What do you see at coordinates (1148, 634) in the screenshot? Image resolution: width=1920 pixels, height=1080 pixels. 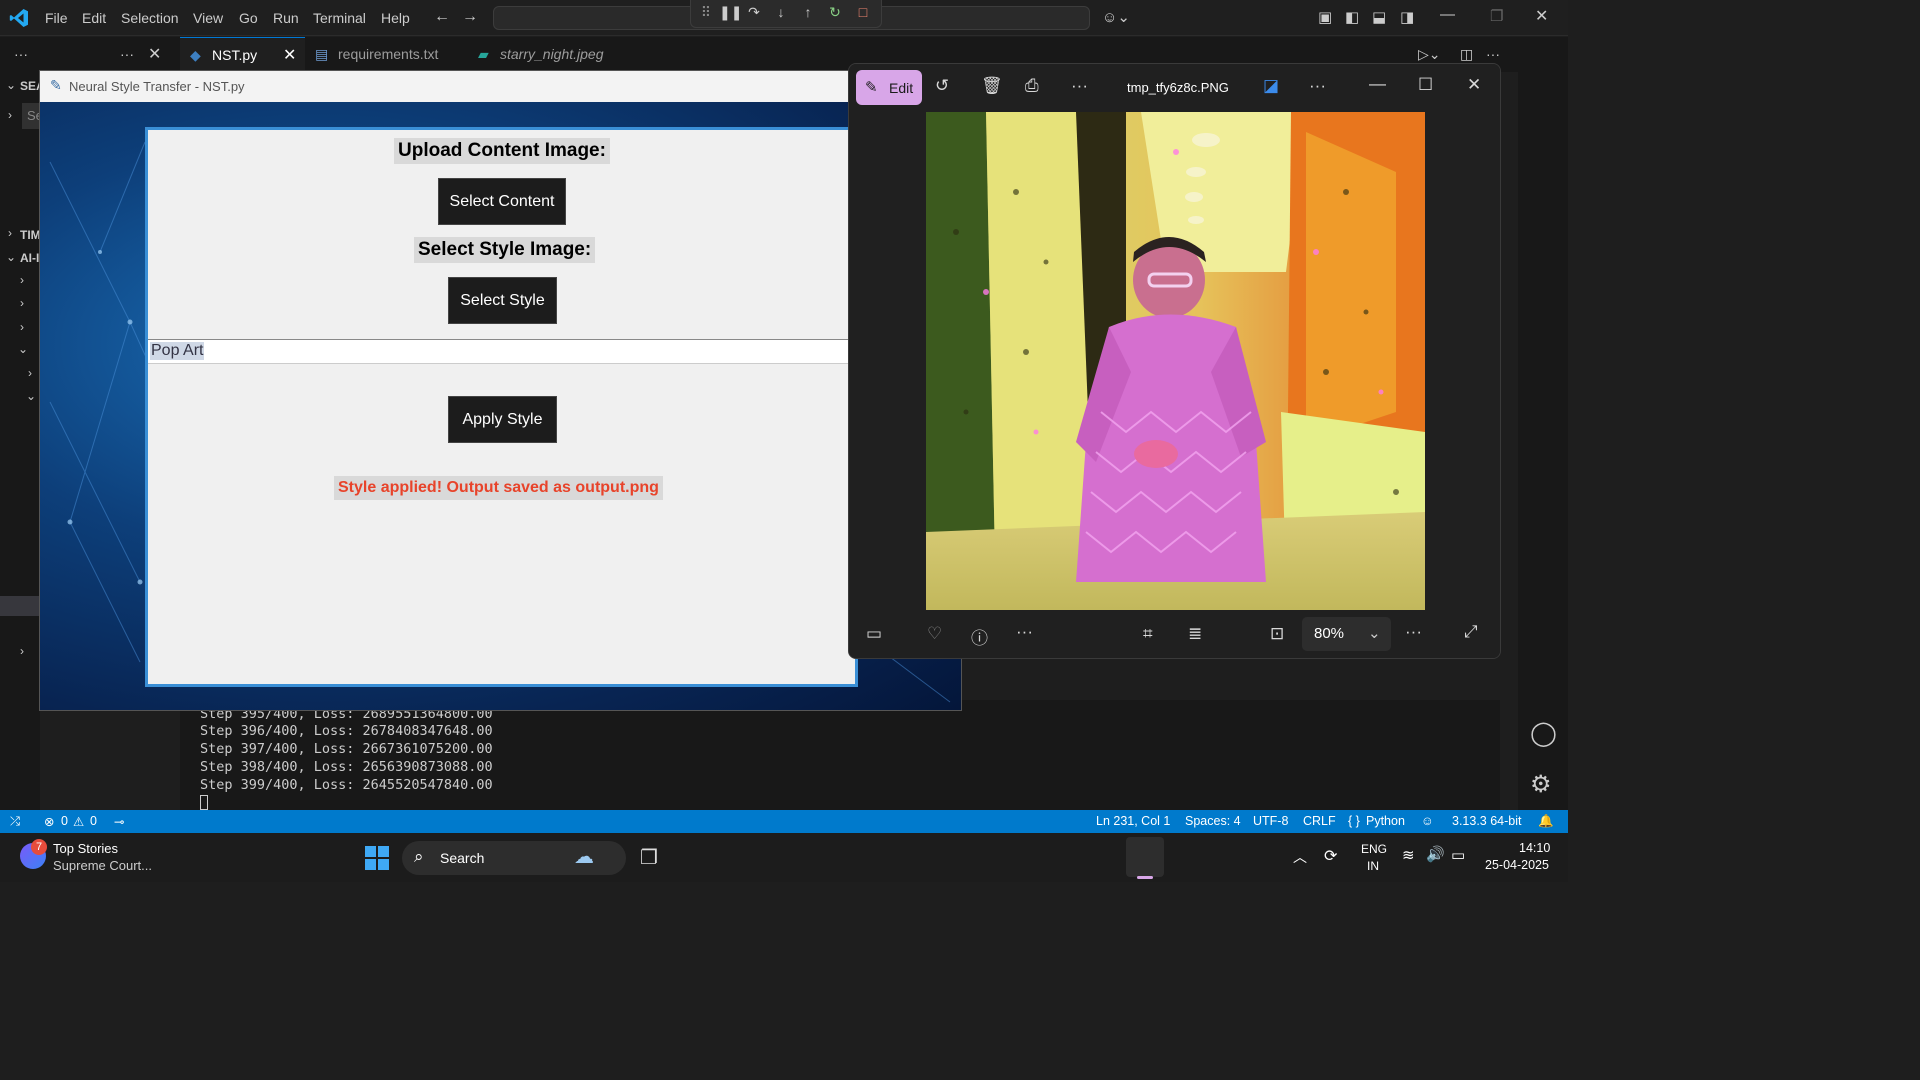 I see `visual-search-icon: ⌗` at bounding box center [1148, 634].